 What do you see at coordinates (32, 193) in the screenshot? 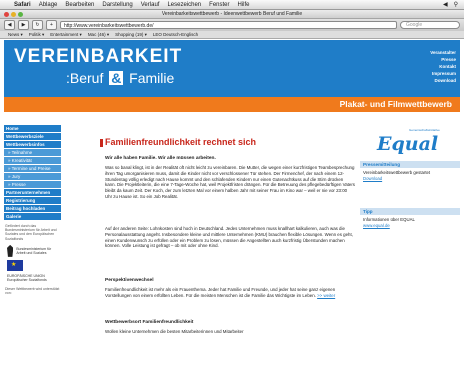
I see `sidebar-item-partnerunternehmen: Partnerunternehmen` at bounding box center [32, 193].